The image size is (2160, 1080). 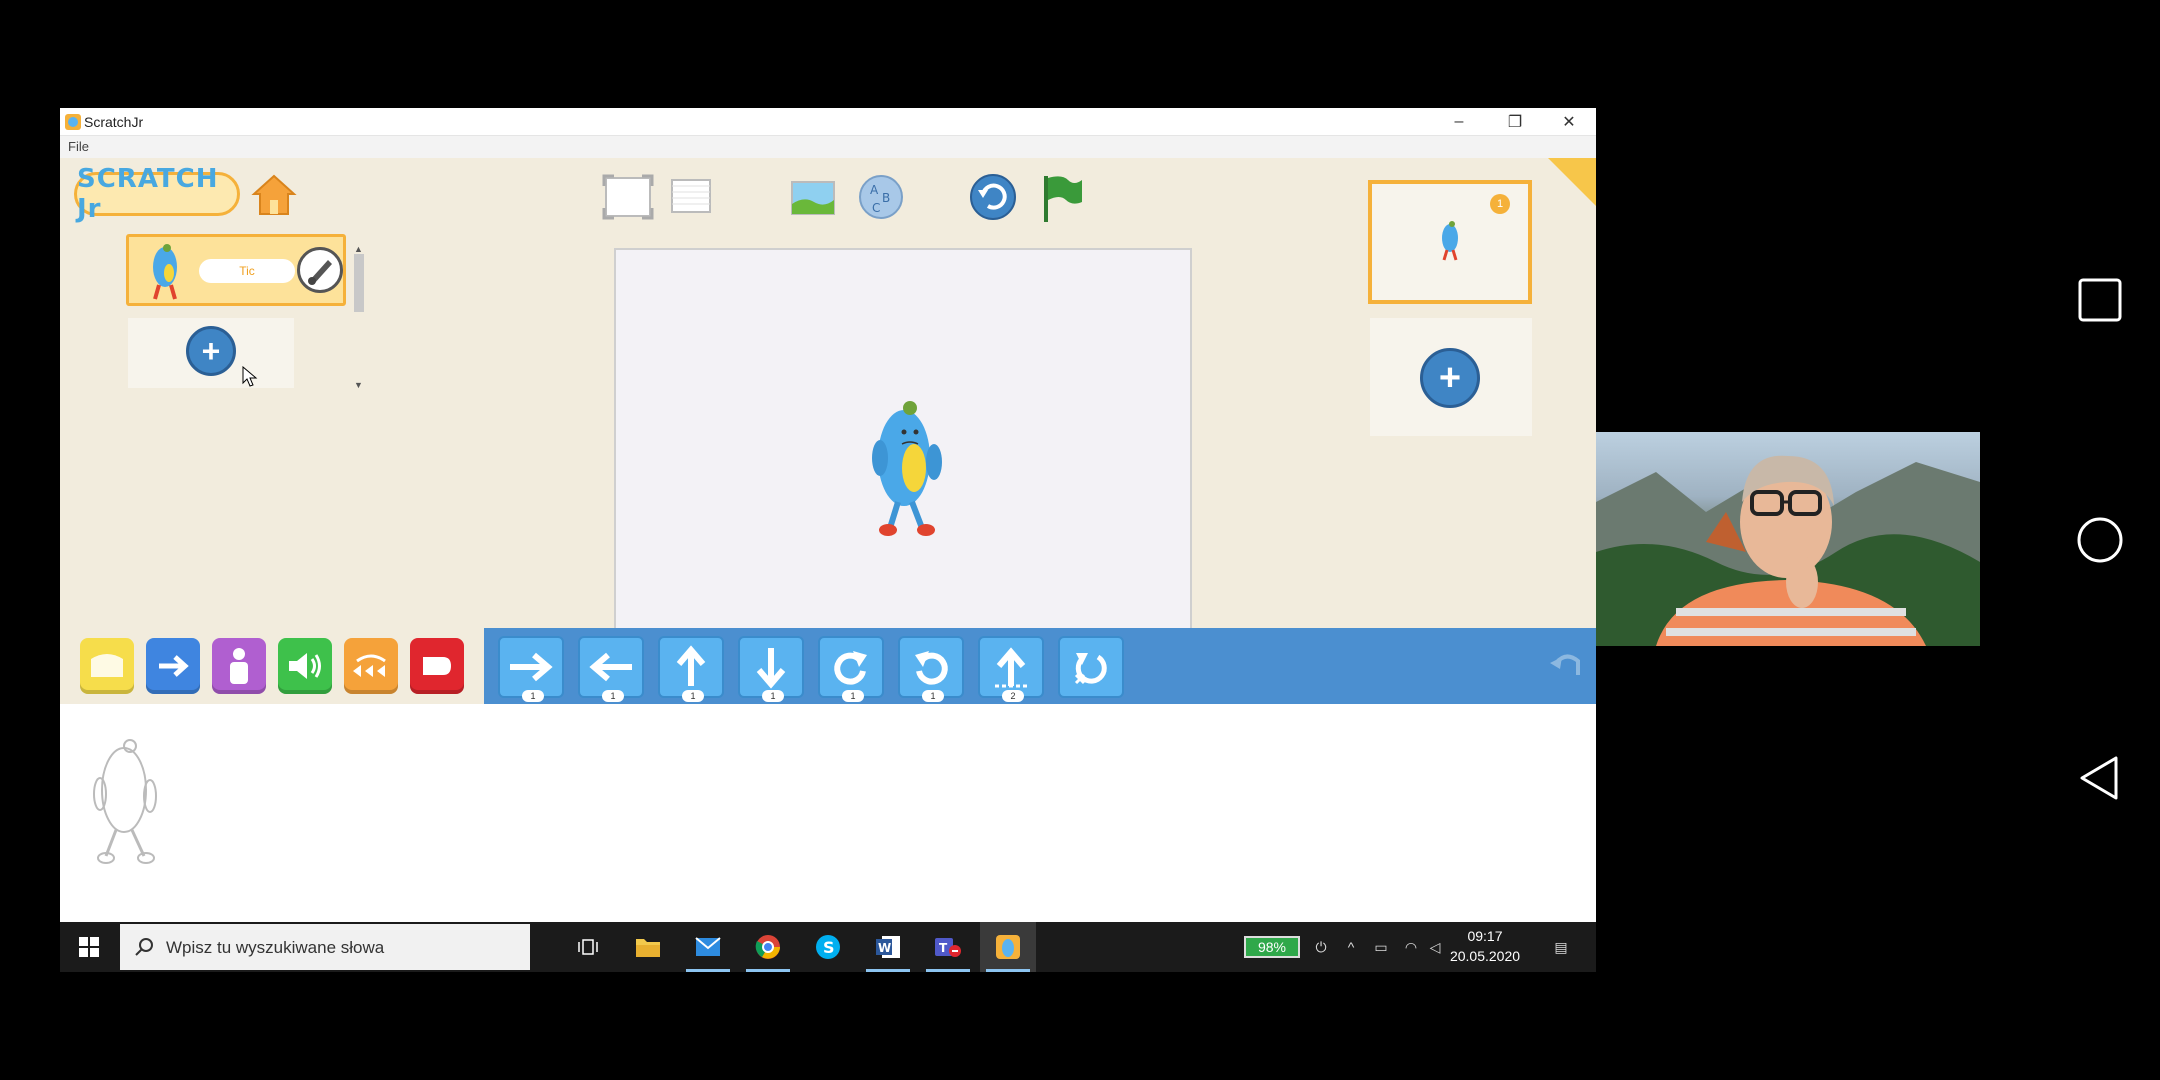 I want to click on block-hop: 2, so click(x=1011, y=669).